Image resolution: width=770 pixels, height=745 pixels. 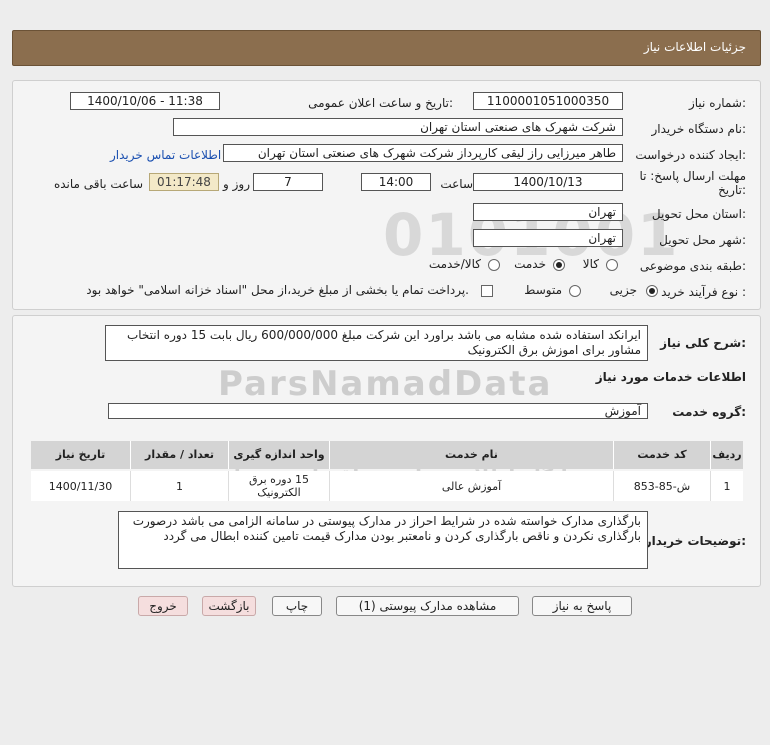 I want to click on table-cell-need-date: 1400/11/30, so click(x=81, y=486).